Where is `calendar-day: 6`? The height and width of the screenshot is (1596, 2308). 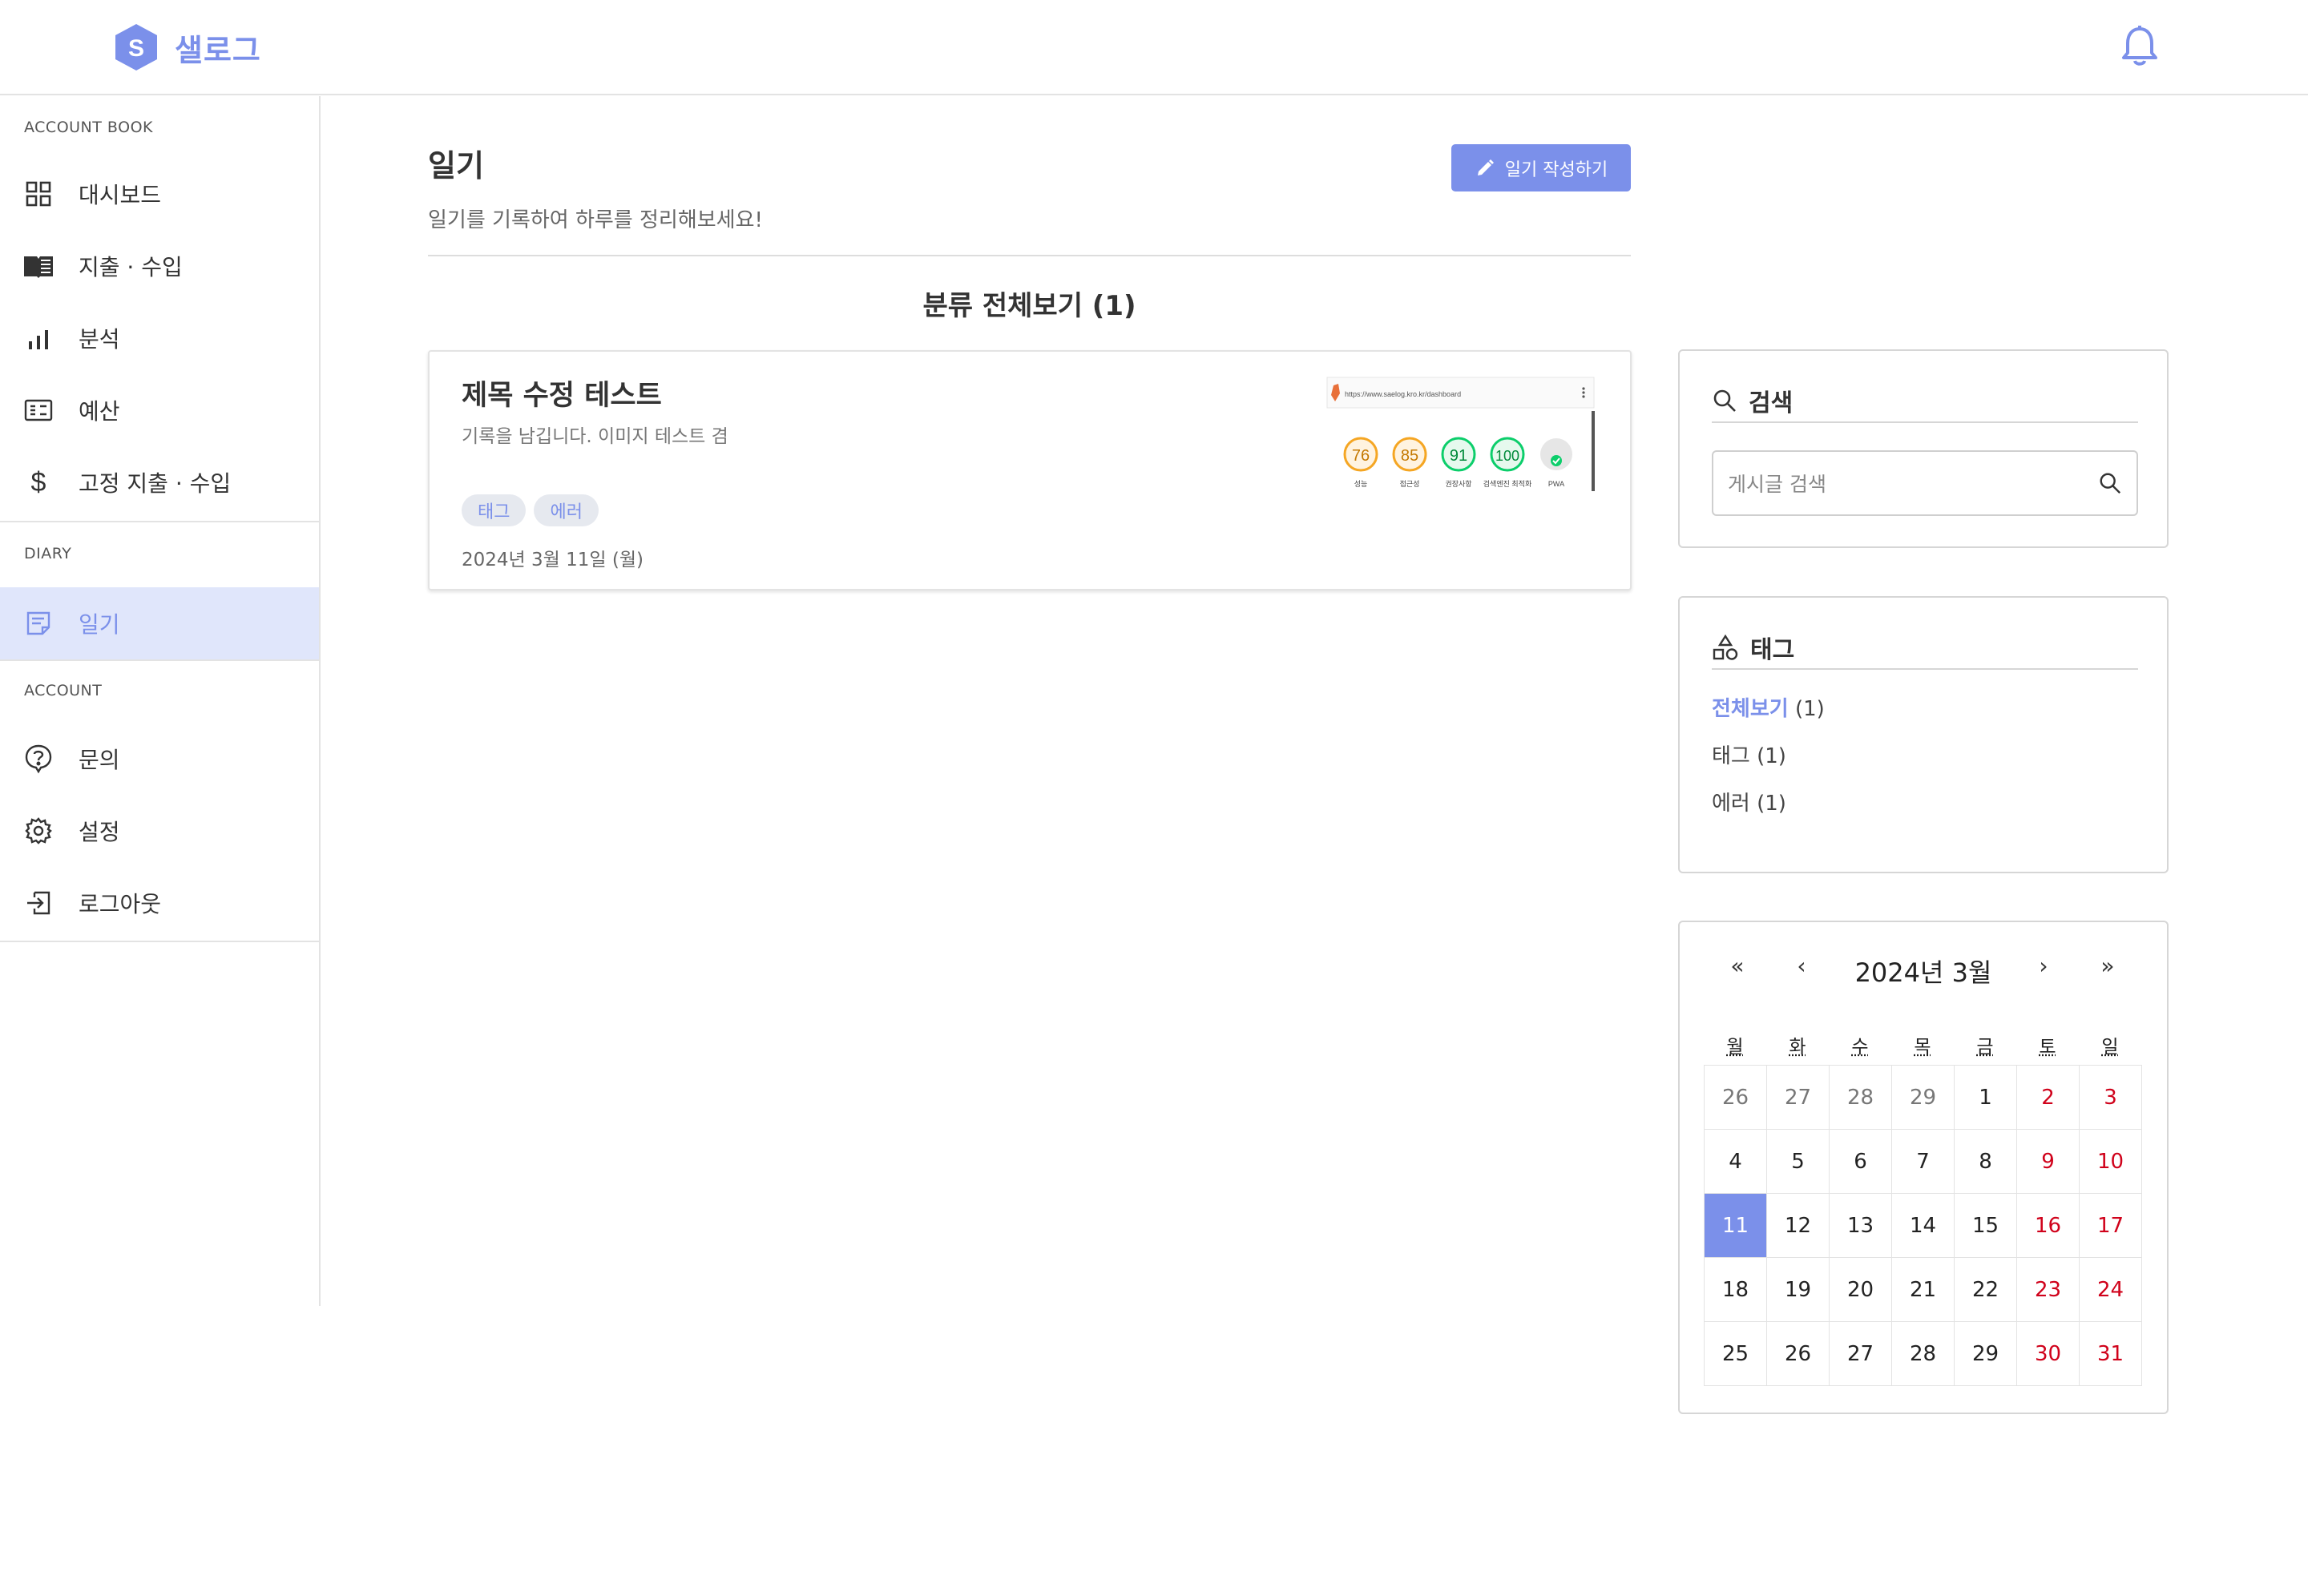 calendar-day: 6 is located at coordinates (1861, 1162).